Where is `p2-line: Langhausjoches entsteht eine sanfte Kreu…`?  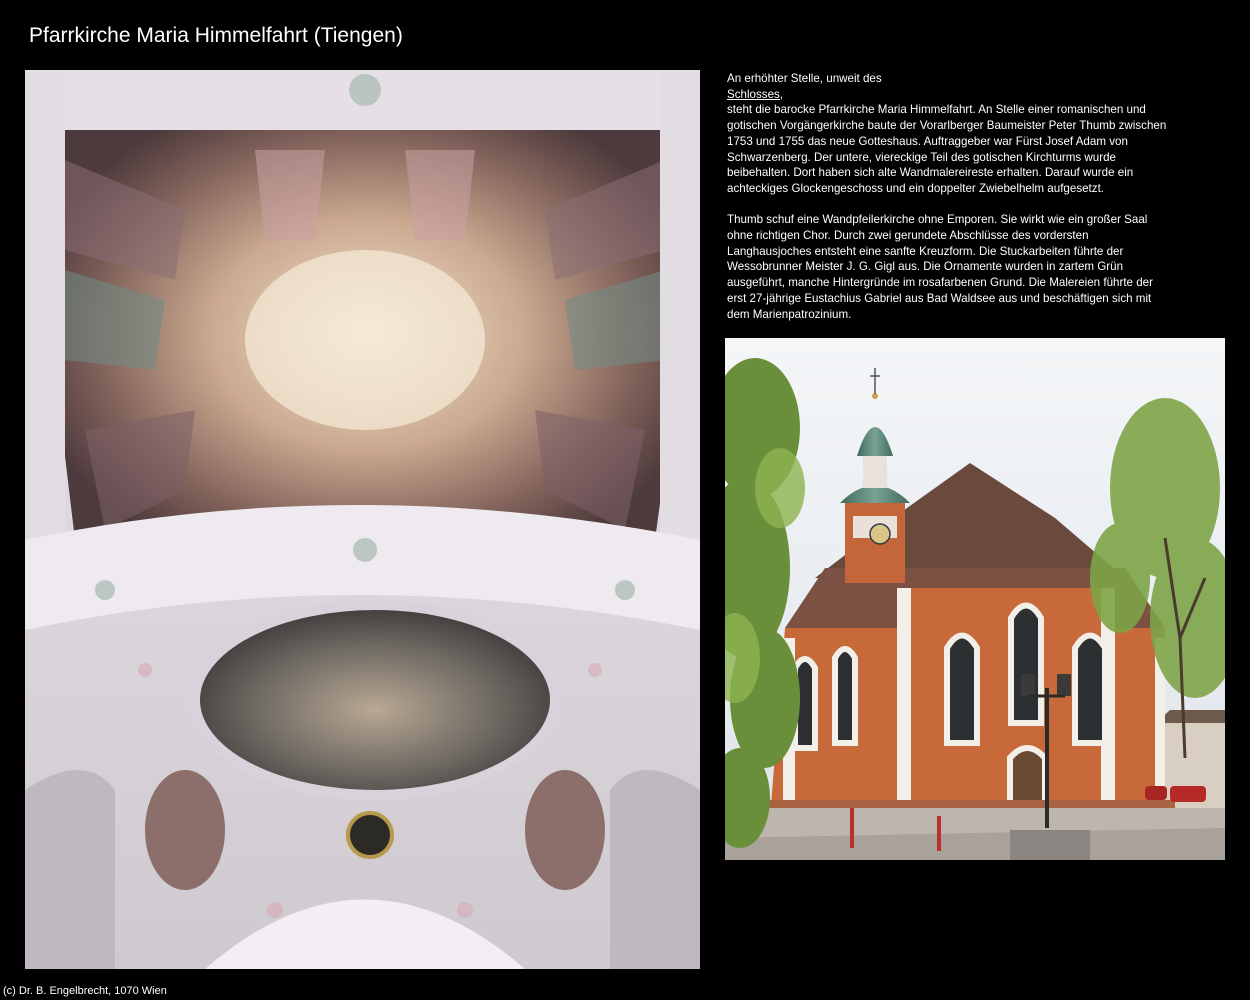 p2-line: Langhausjoches entsteht eine sanfte Kreu… is located at coordinates (925, 251).